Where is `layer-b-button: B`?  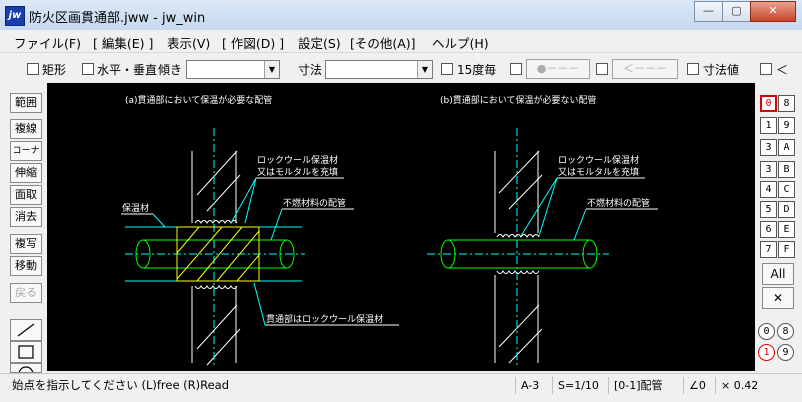 layer-b-button: B is located at coordinates (786, 169).